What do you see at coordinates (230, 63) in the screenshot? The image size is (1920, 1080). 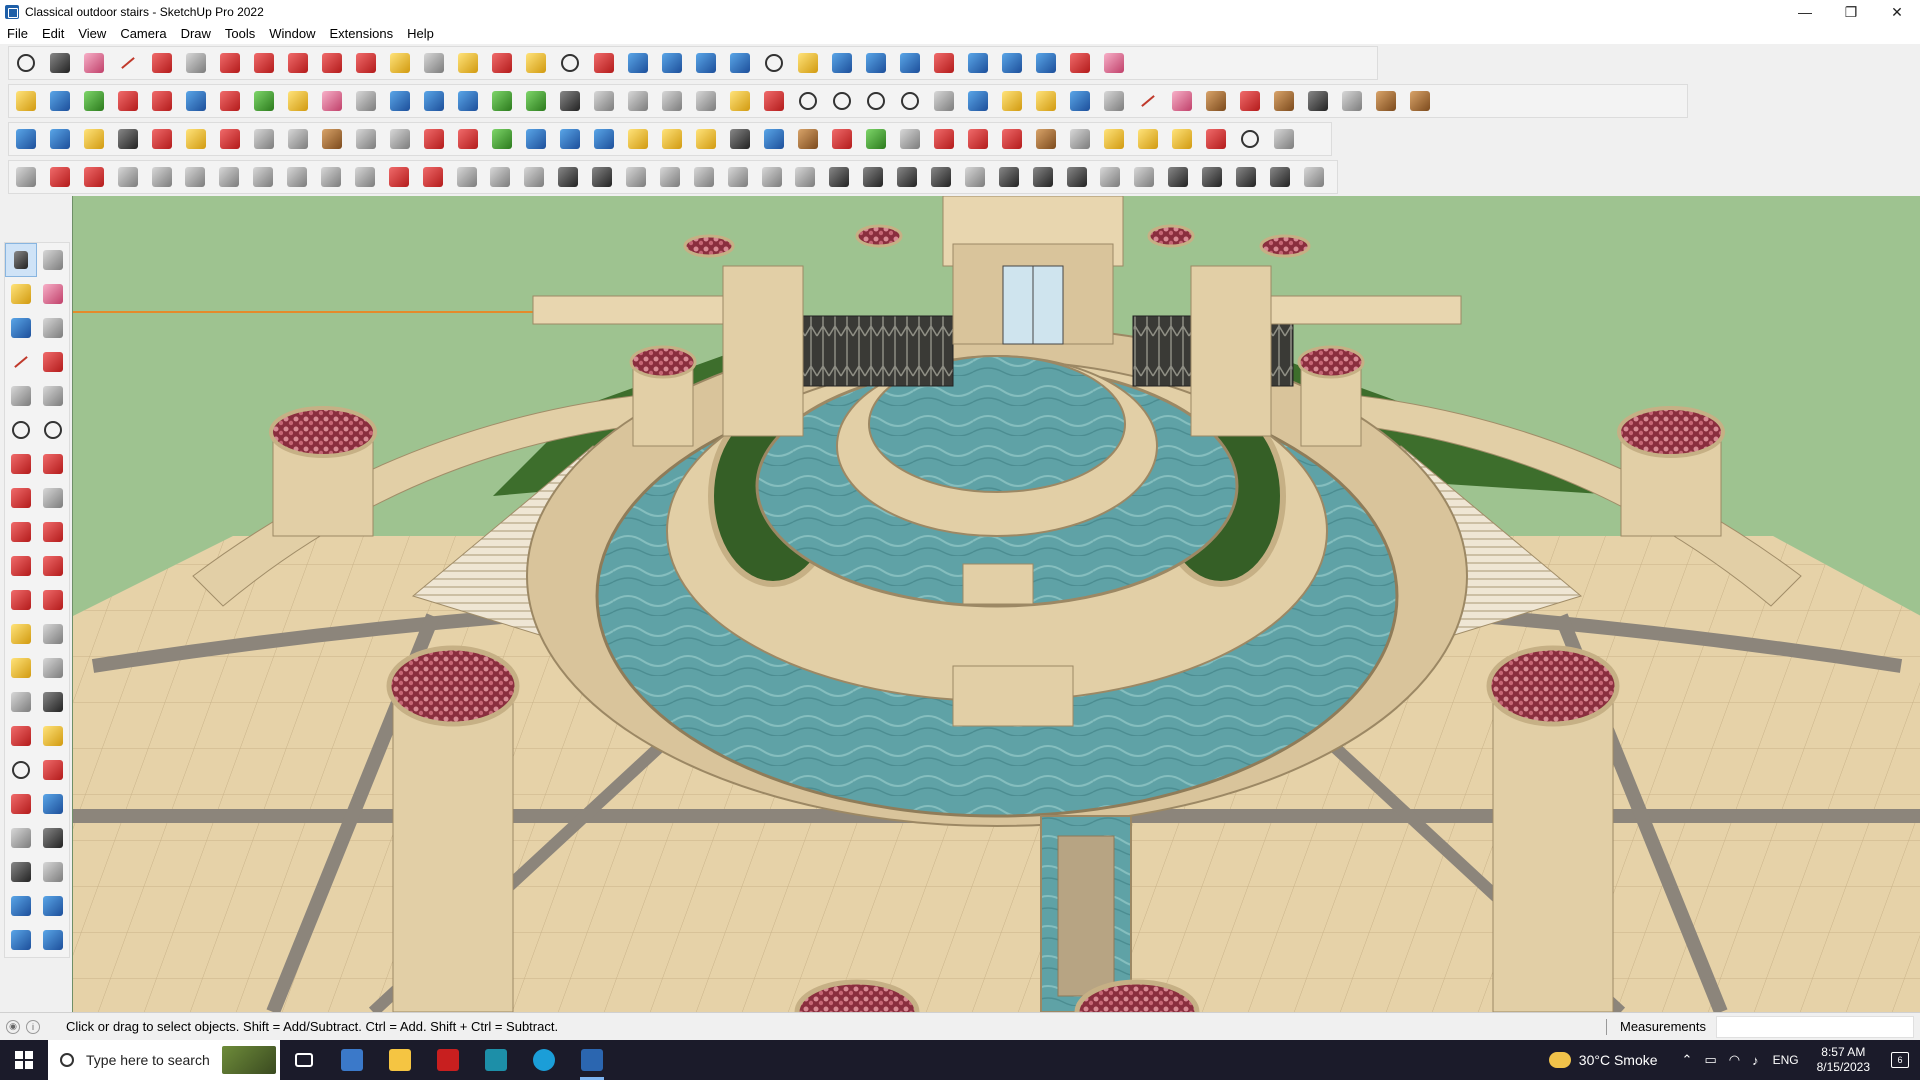 I see `push-pull-icon` at bounding box center [230, 63].